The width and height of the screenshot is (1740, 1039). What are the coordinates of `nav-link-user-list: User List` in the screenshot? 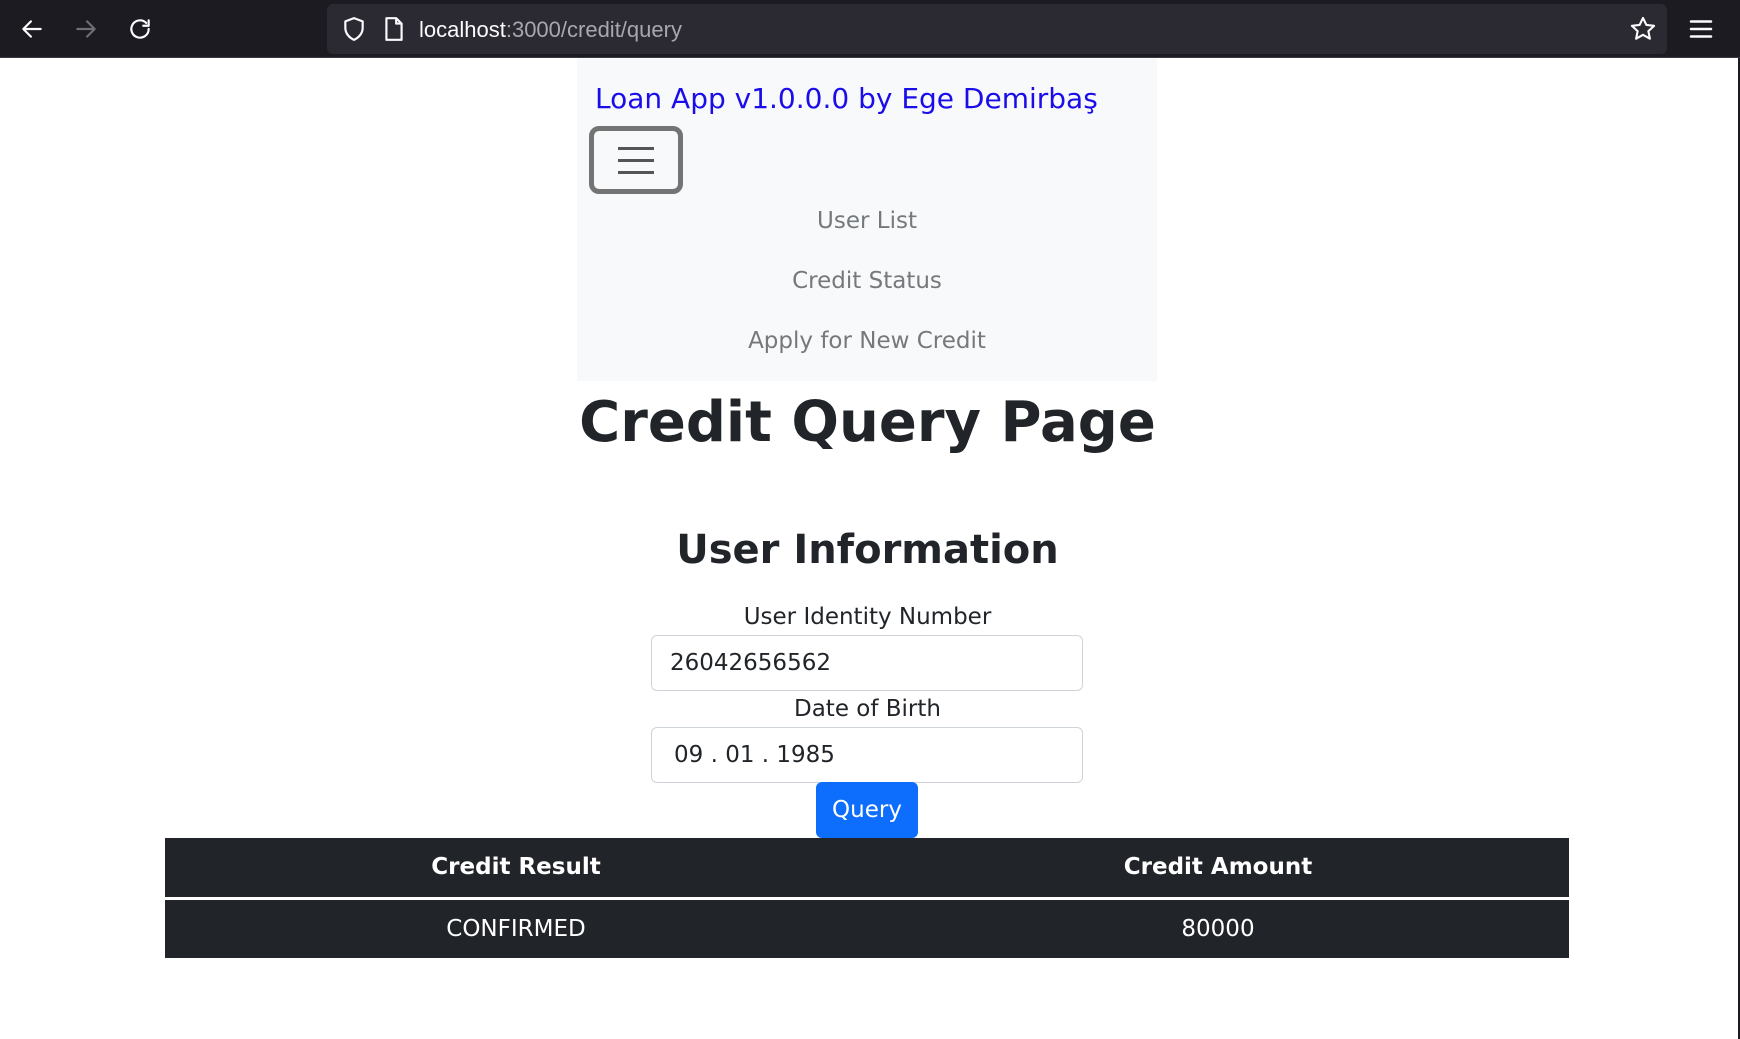 It's located at (867, 221).